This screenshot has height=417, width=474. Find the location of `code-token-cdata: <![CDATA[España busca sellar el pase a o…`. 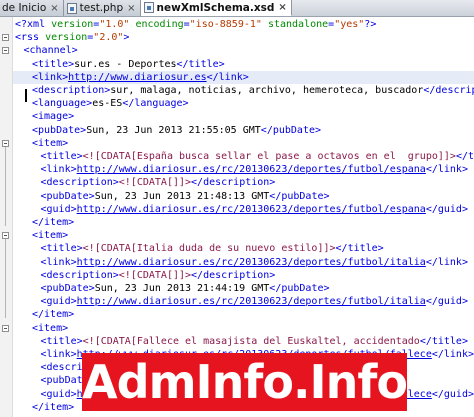

code-token-cdata: <![CDATA[España busca sellar el pase a o… is located at coordinates (269, 156).